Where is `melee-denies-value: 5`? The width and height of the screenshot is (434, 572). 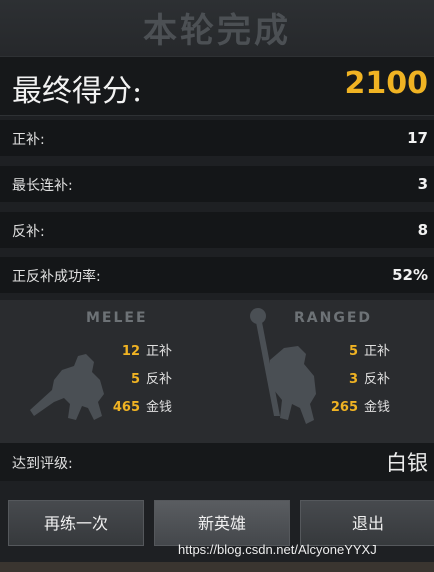 melee-denies-value: 5 is located at coordinates (135, 379).